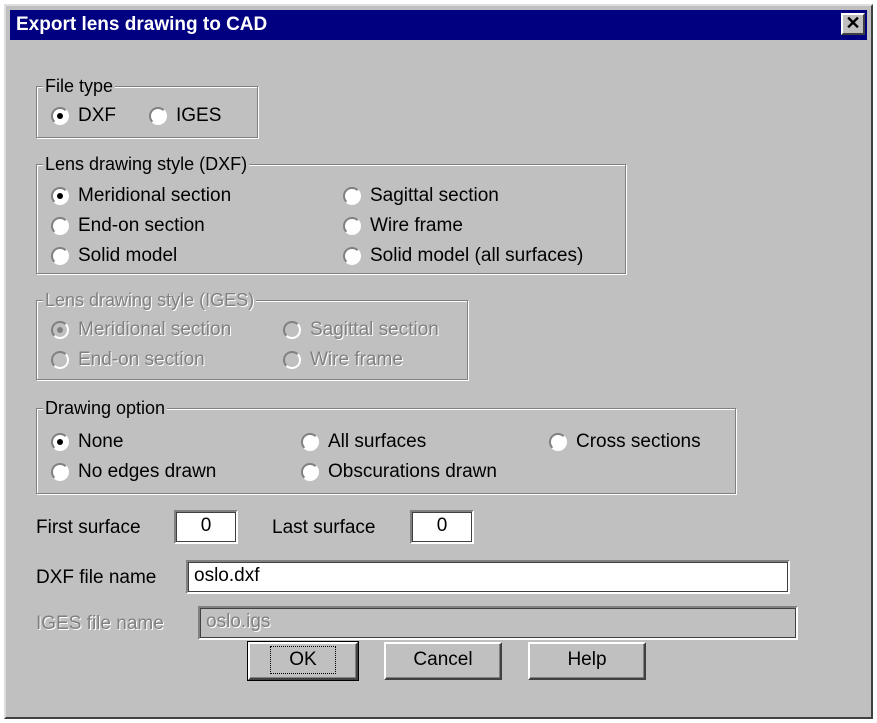  Describe the element at coordinates (147, 471) in the screenshot. I see `radio-option-no-edges-label: No edges drawn` at that location.